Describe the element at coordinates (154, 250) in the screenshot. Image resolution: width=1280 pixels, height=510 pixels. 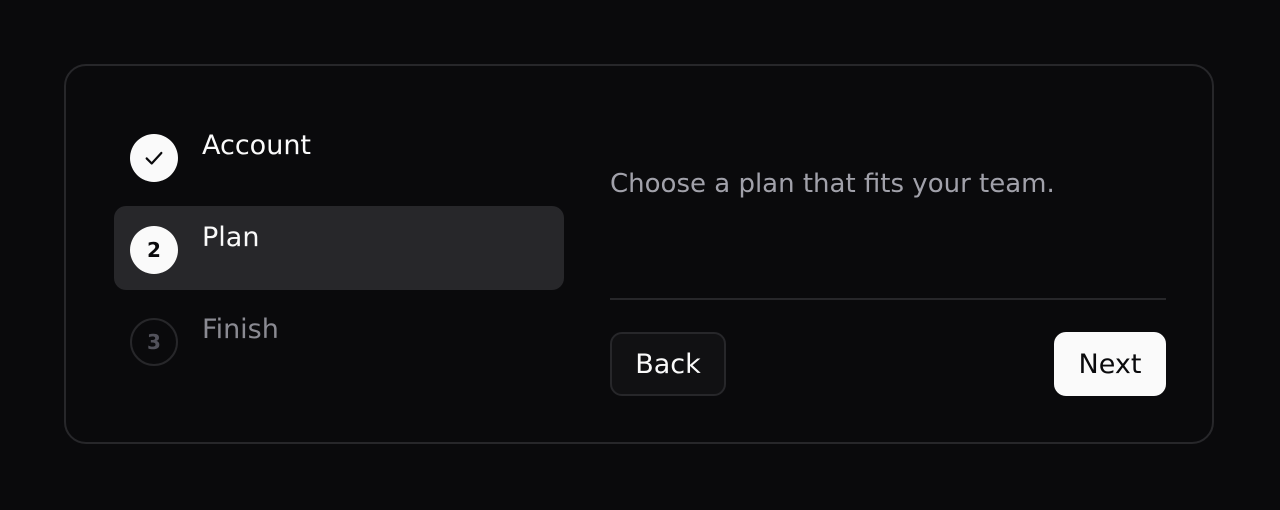
I see `step-plan-number: 2` at that location.